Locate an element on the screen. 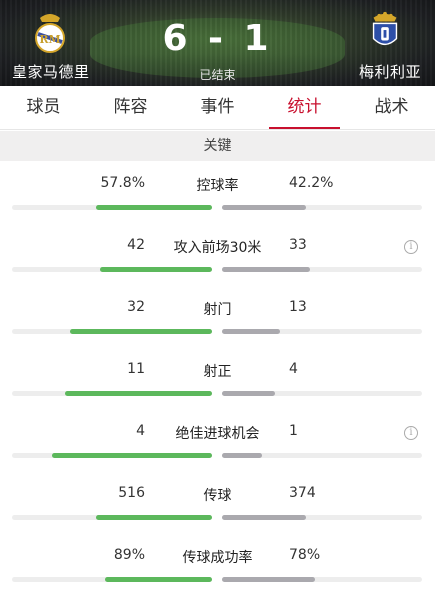 This screenshot has width=435, height=592. stat-row-big-chances: 4 绝佳进球机会 1 i is located at coordinates (217, 448).